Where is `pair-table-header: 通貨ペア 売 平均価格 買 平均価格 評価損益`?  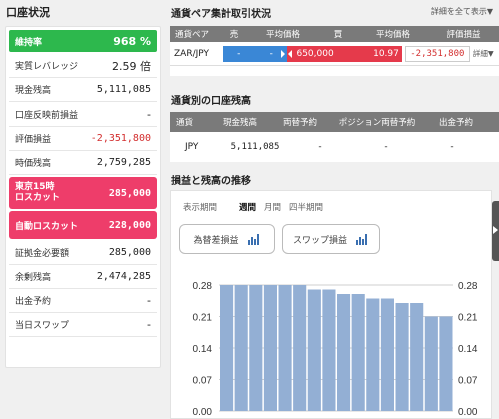
pair-table-header: 通貨ペア 売 平均価格 買 平均価格 評価損益 is located at coordinates (334, 34).